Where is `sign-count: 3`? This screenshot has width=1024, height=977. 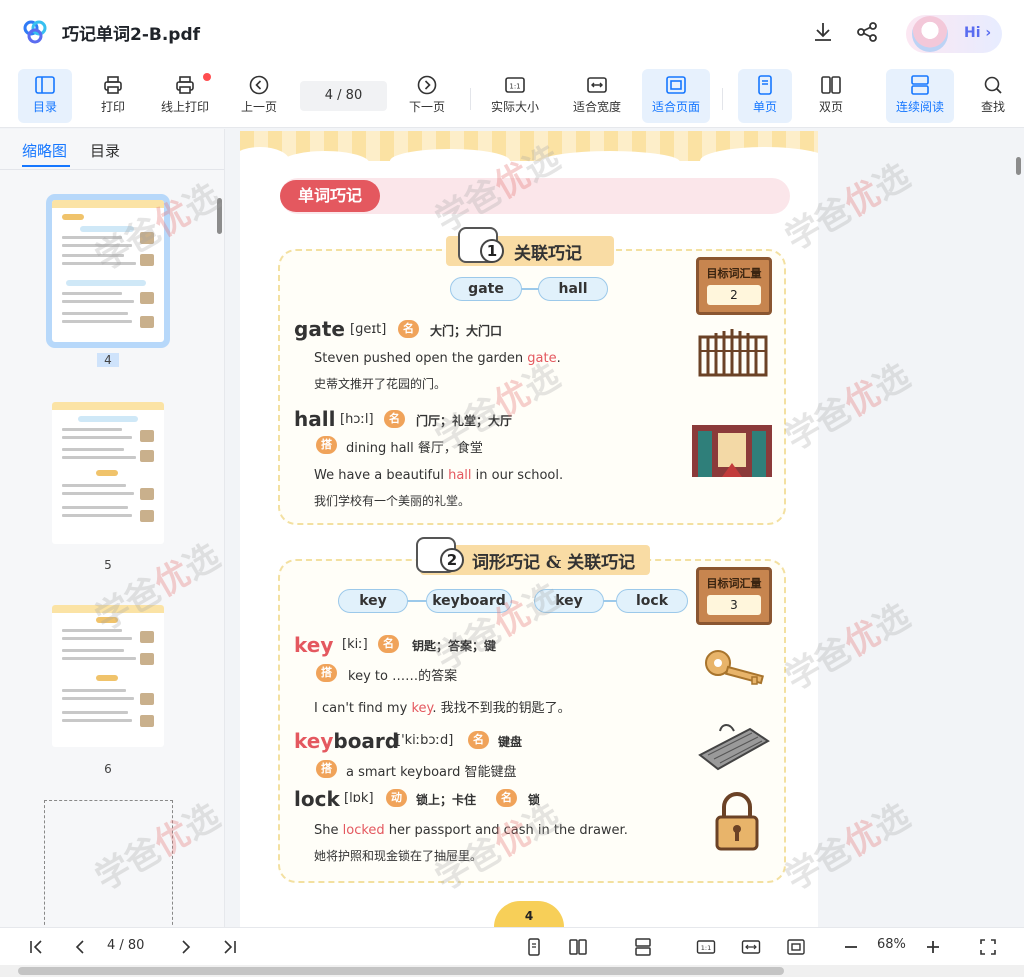 sign-count: 3 is located at coordinates (734, 605).